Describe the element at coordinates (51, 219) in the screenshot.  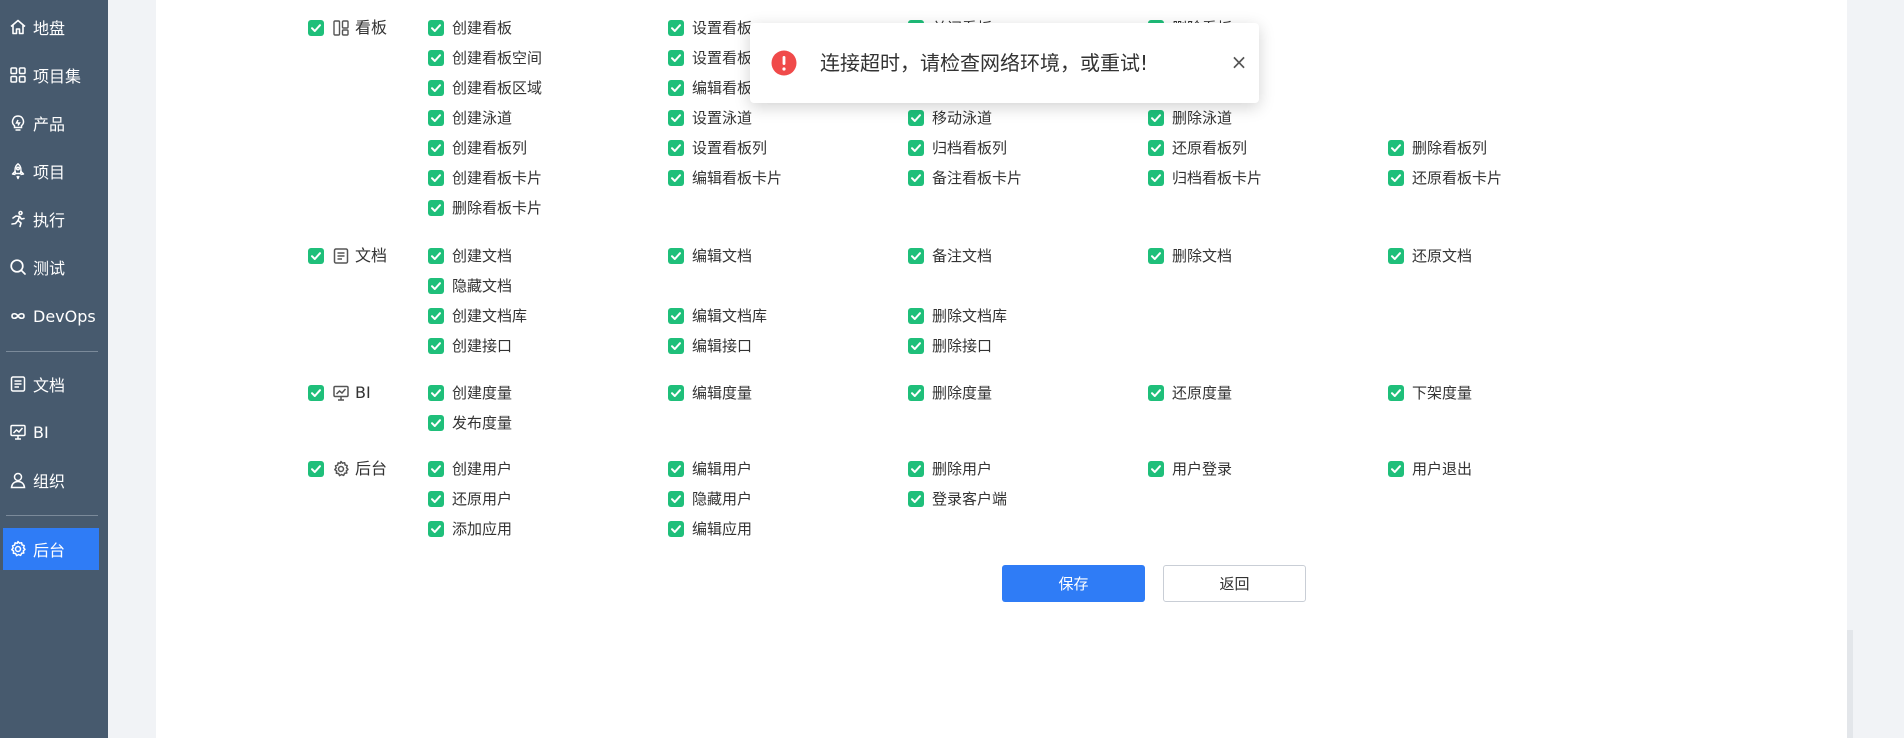
I see `sidebar-item-execution: 执行` at that location.